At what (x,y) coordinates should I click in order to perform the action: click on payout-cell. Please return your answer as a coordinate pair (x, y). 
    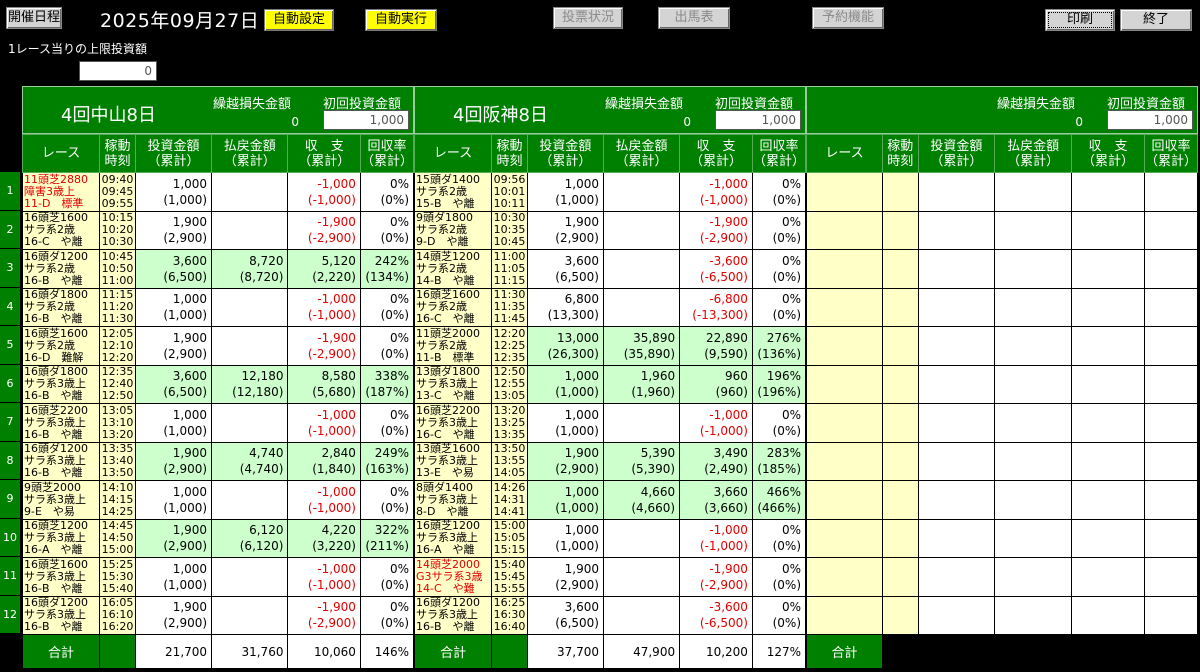
    Looking at the image, I should click on (250, 577).